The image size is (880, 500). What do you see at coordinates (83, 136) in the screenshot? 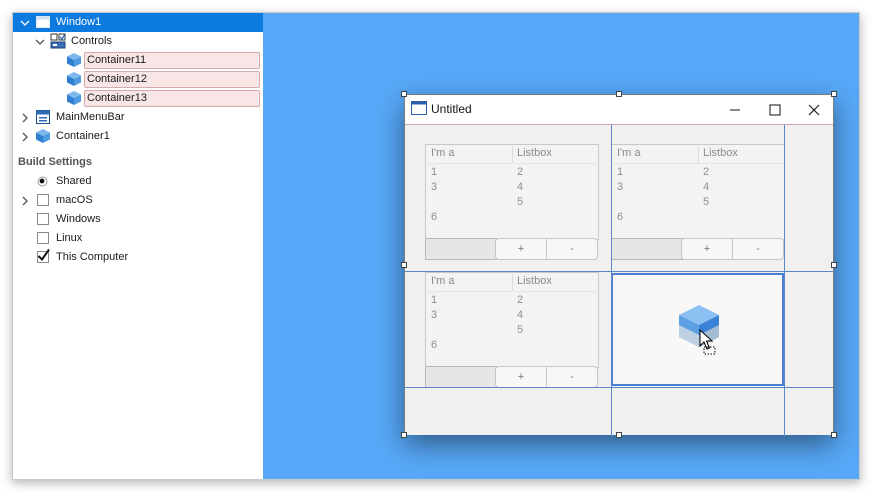
I see `nav-item-label: Container1` at bounding box center [83, 136].